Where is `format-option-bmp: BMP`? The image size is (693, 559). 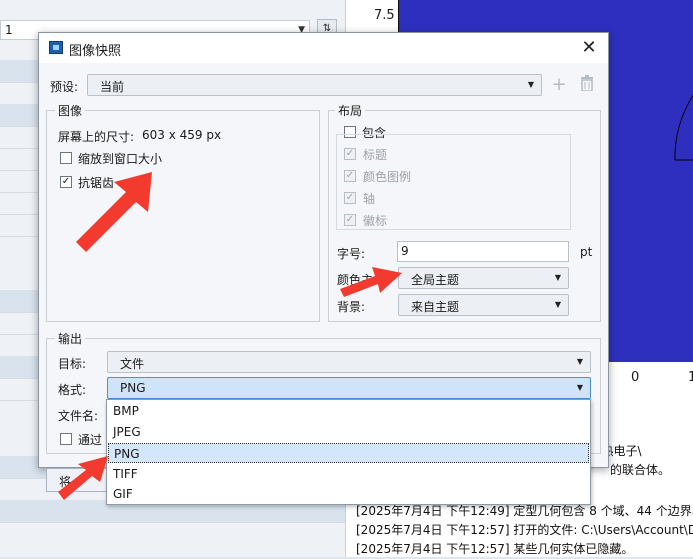 format-option-bmp: BMP is located at coordinates (348, 411).